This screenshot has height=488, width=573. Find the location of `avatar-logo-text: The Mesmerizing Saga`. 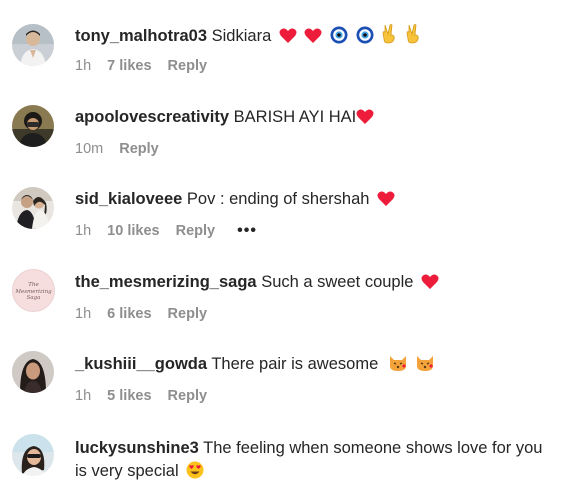

avatar-logo-text: The Mesmerizing Saga is located at coordinates (33, 291).